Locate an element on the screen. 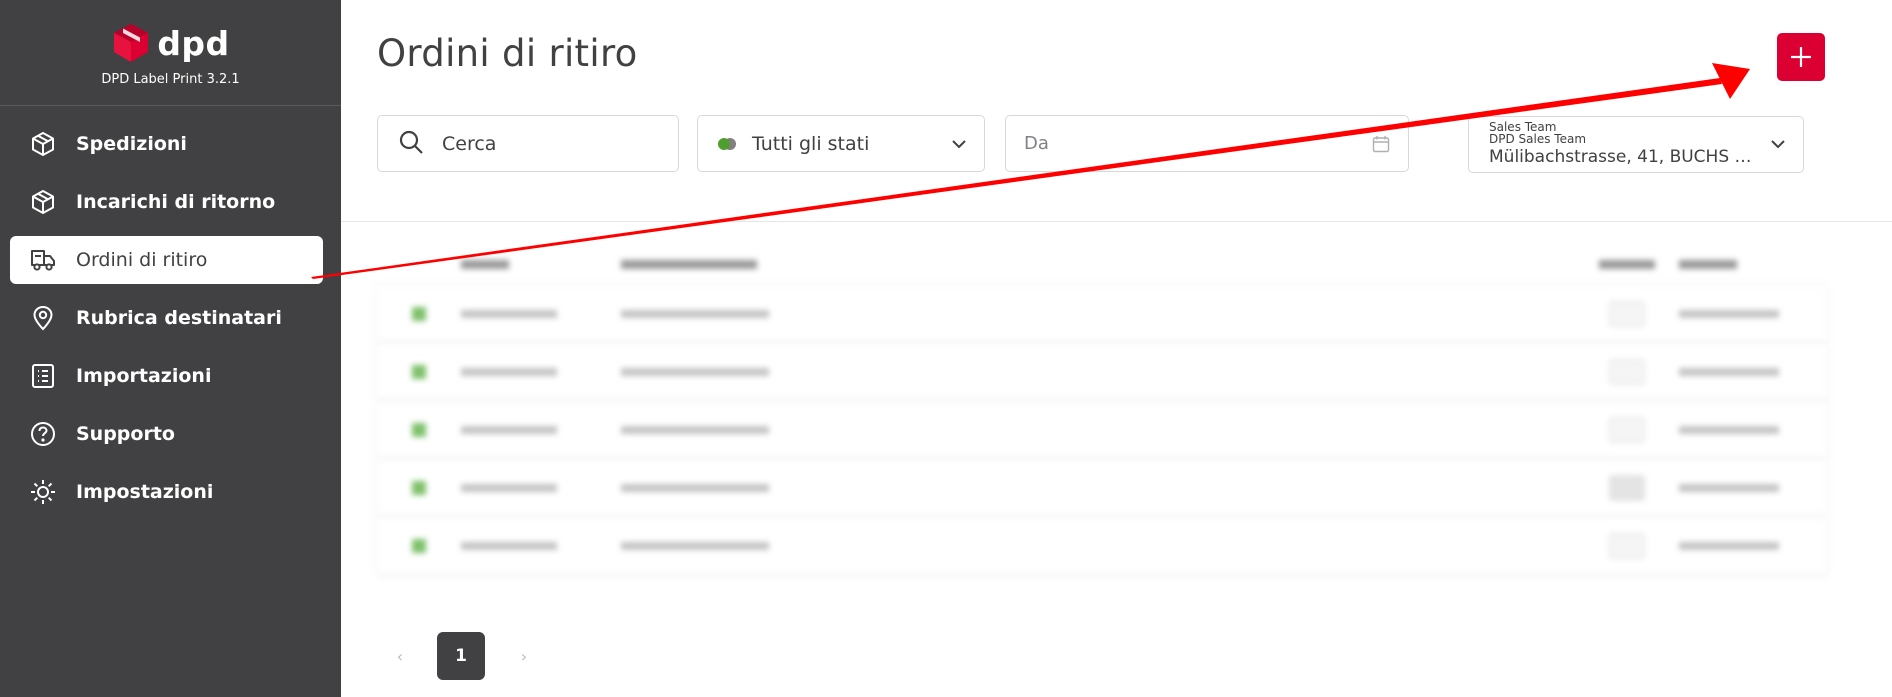 Image resolution: width=1892 pixels, height=697 pixels. pickup-truck-icon is located at coordinates (43, 260).